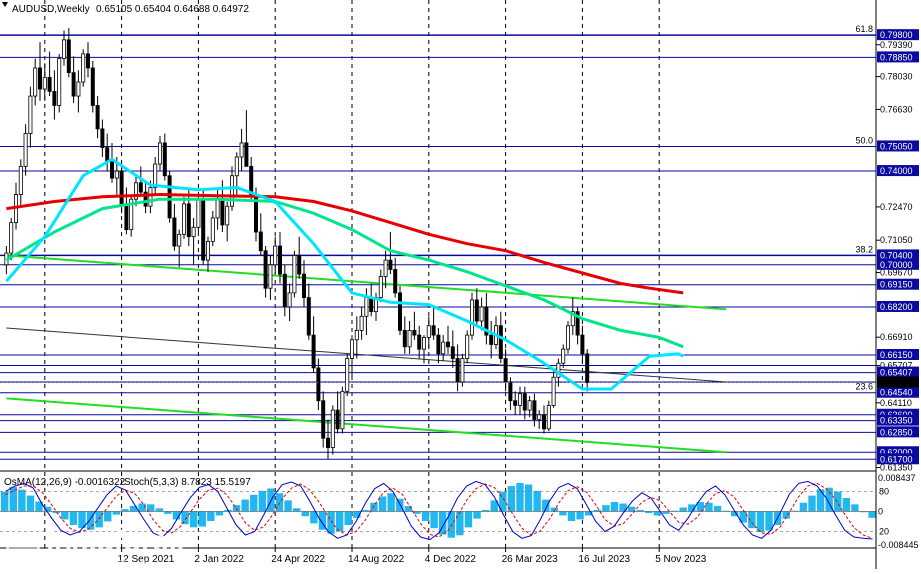 Image resolution: width=921 pixels, height=574 pixels. I want to click on price-level-tag-label: 0.69150, so click(896, 285).